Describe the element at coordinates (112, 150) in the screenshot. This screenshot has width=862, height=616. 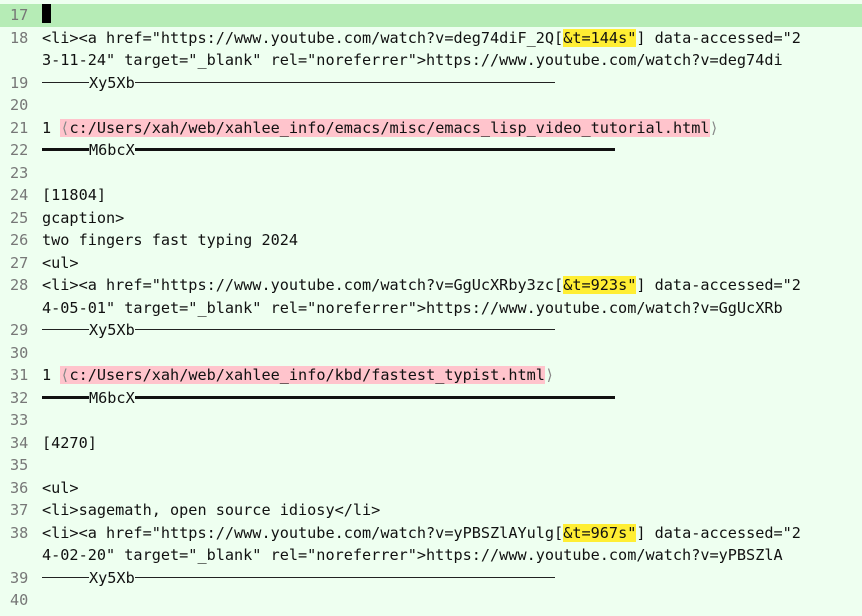
I see `separator-label: M6bcX` at that location.